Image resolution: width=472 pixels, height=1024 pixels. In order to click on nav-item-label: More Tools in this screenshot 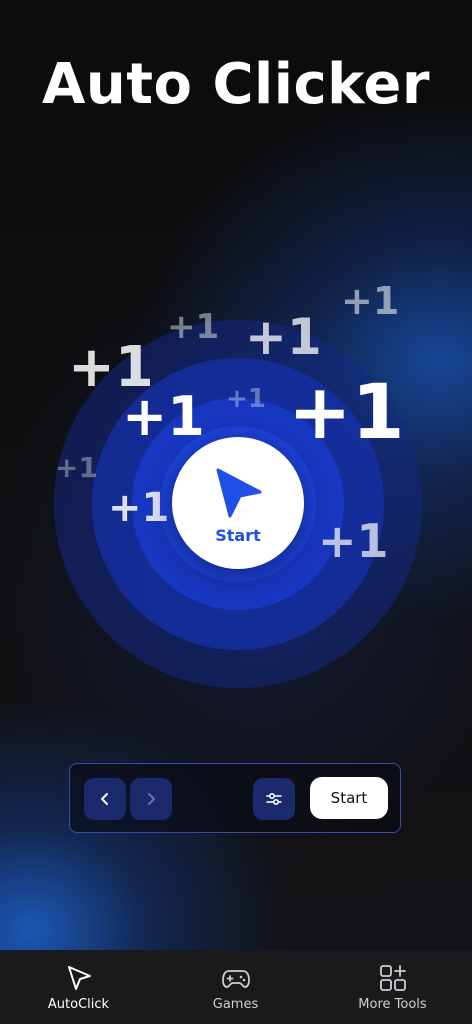, I will do `click(392, 1004)`.